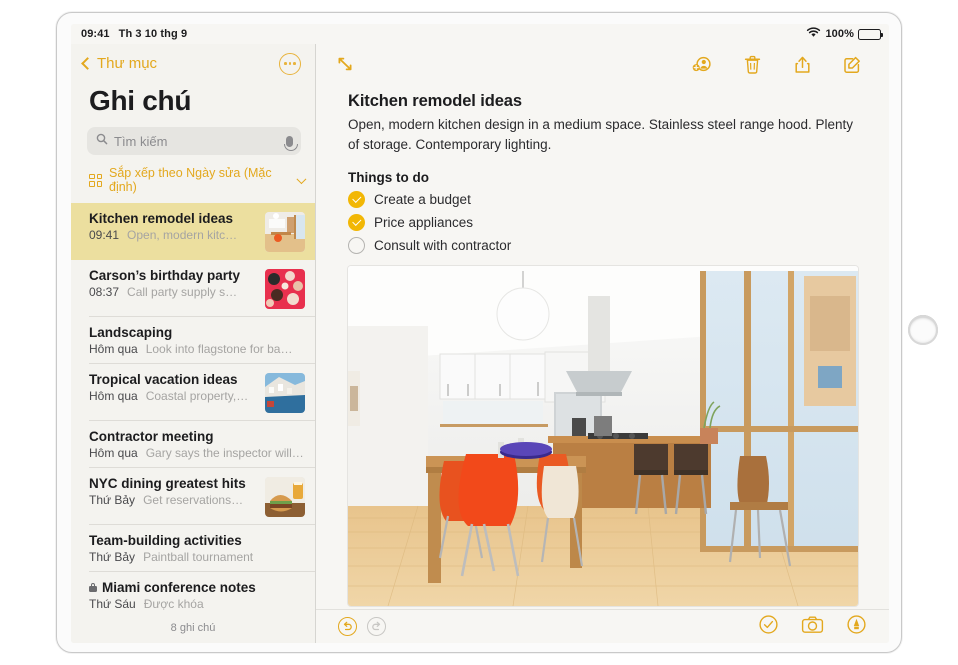 The image size is (958, 665). I want to click on wifi-icon, so click(813, 34).